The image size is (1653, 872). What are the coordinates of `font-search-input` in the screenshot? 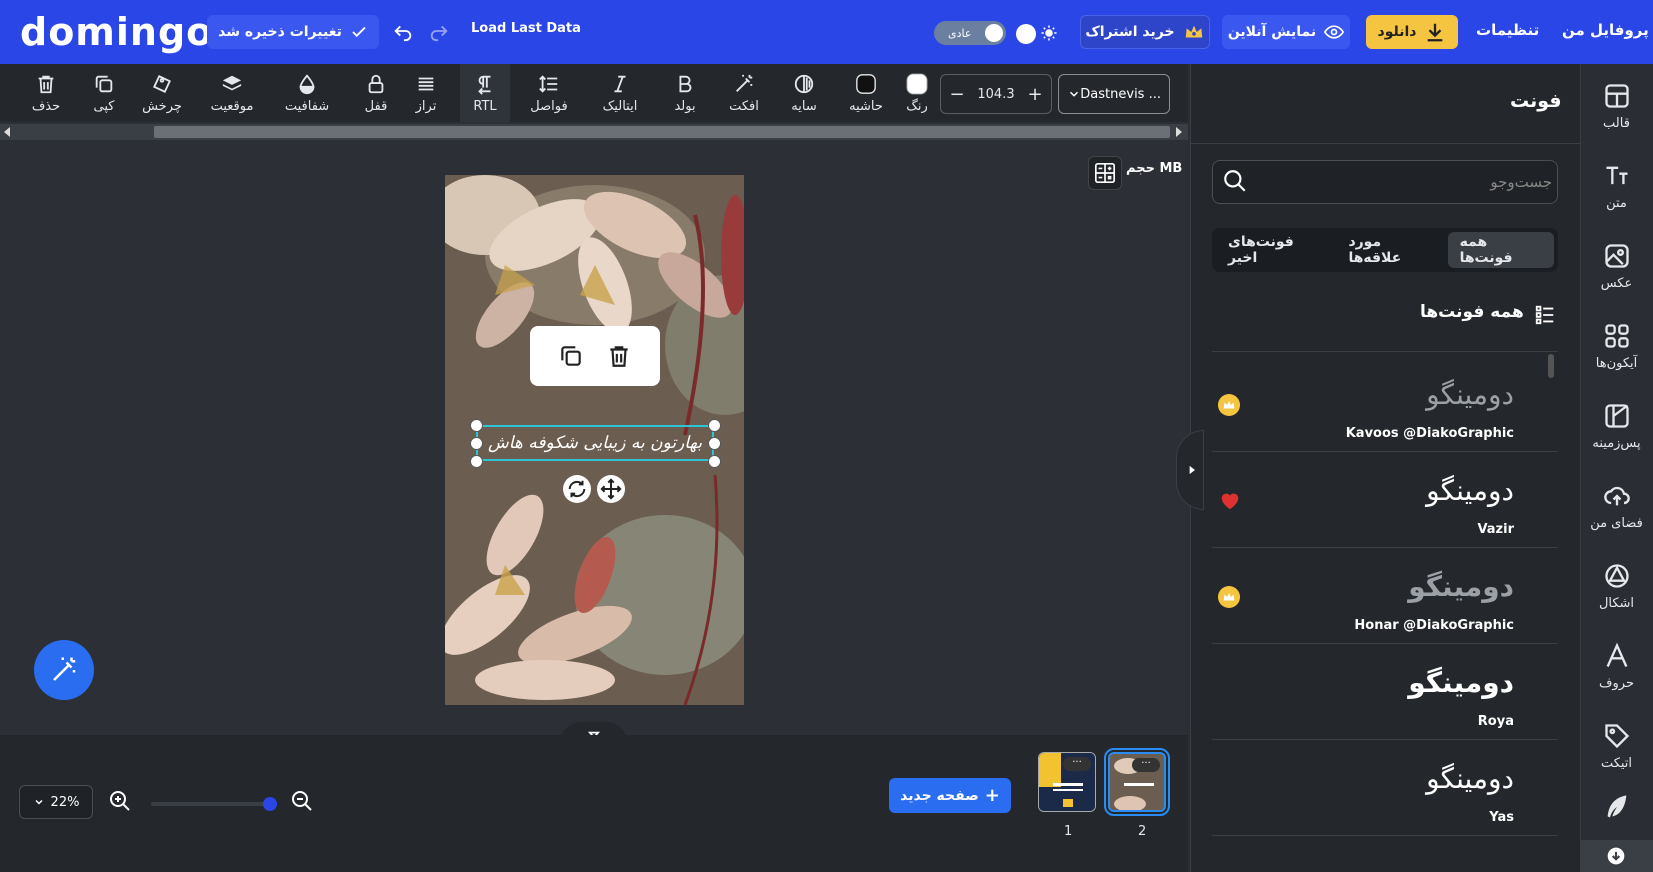 It's located at (1404, 182).